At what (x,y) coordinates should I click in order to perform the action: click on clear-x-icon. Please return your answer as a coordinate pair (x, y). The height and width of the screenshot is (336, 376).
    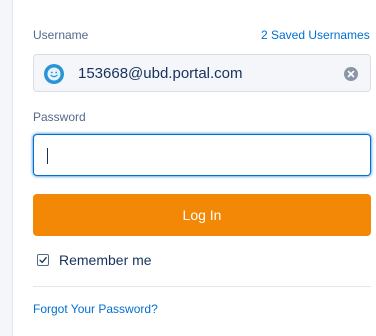
    Looking at the image, I should click on (351, 74).